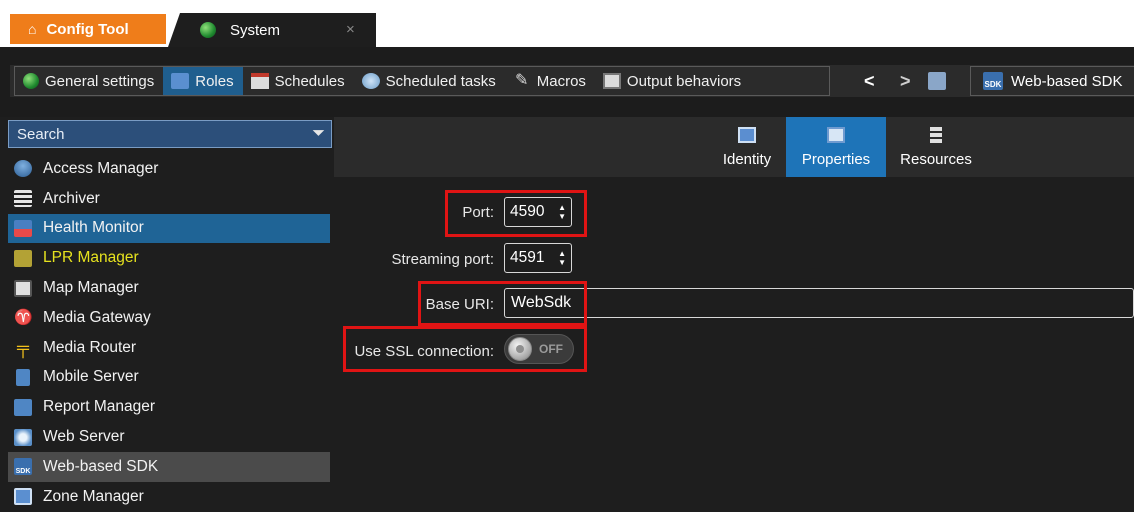  What do you see at coordinates (905, 81) in the screenshot?
I see `forward-button: >` at bounding box center [905, 81].